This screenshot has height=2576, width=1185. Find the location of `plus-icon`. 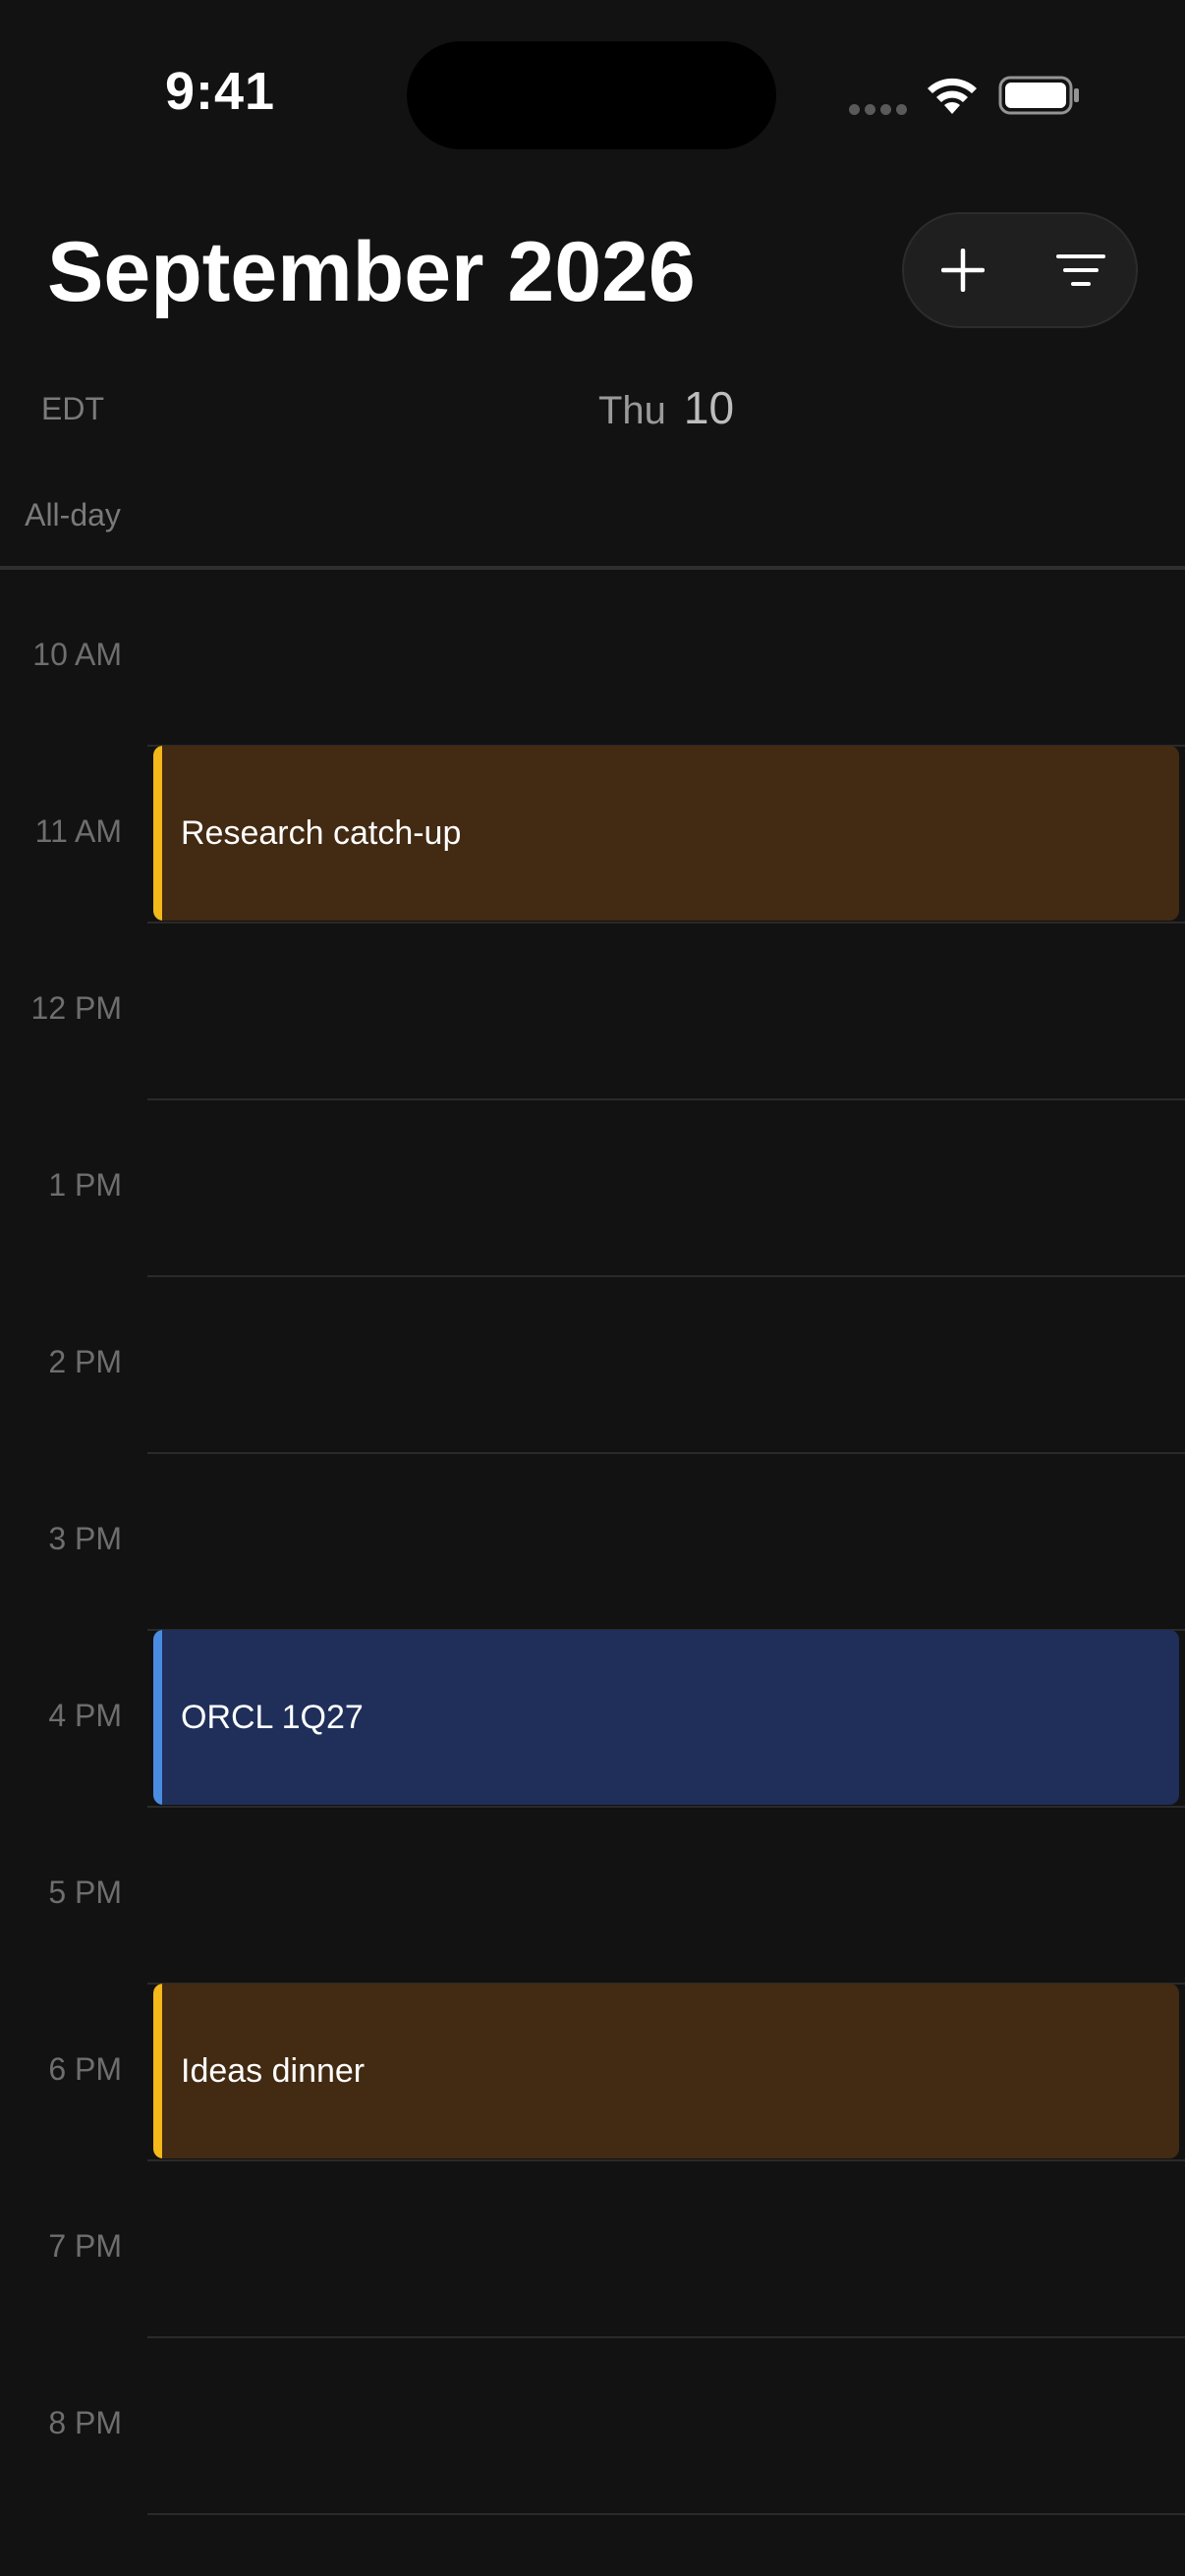

plus-icon is located at coordinates (963, 270).